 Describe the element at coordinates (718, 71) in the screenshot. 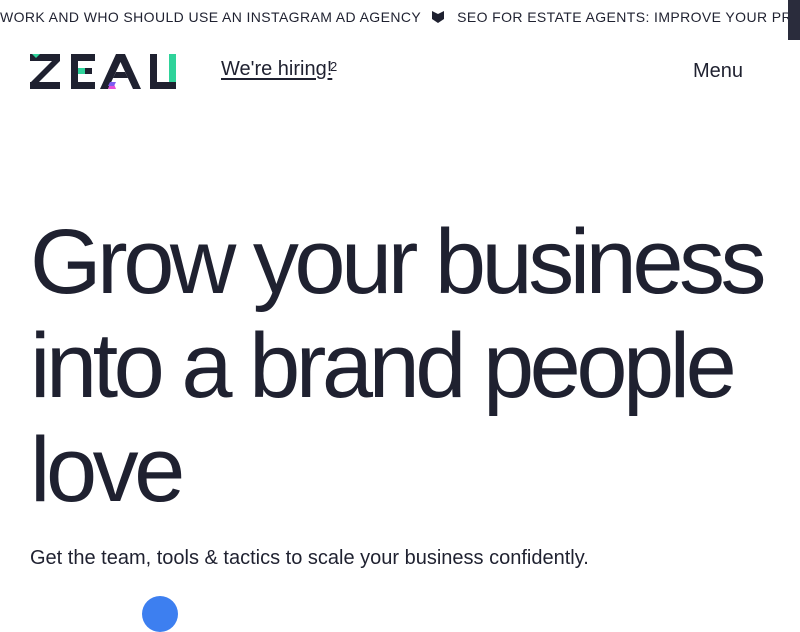

I see `menu-button: Menu` at that location.